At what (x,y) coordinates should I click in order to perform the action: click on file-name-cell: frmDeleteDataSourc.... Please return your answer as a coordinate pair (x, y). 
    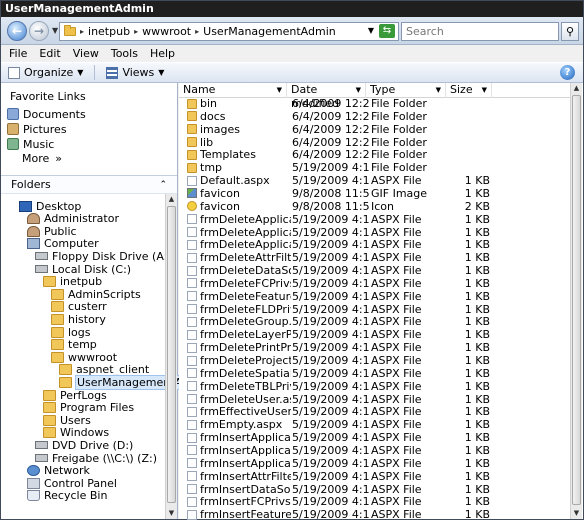
    Looking at the image, I should click on (239, 270).